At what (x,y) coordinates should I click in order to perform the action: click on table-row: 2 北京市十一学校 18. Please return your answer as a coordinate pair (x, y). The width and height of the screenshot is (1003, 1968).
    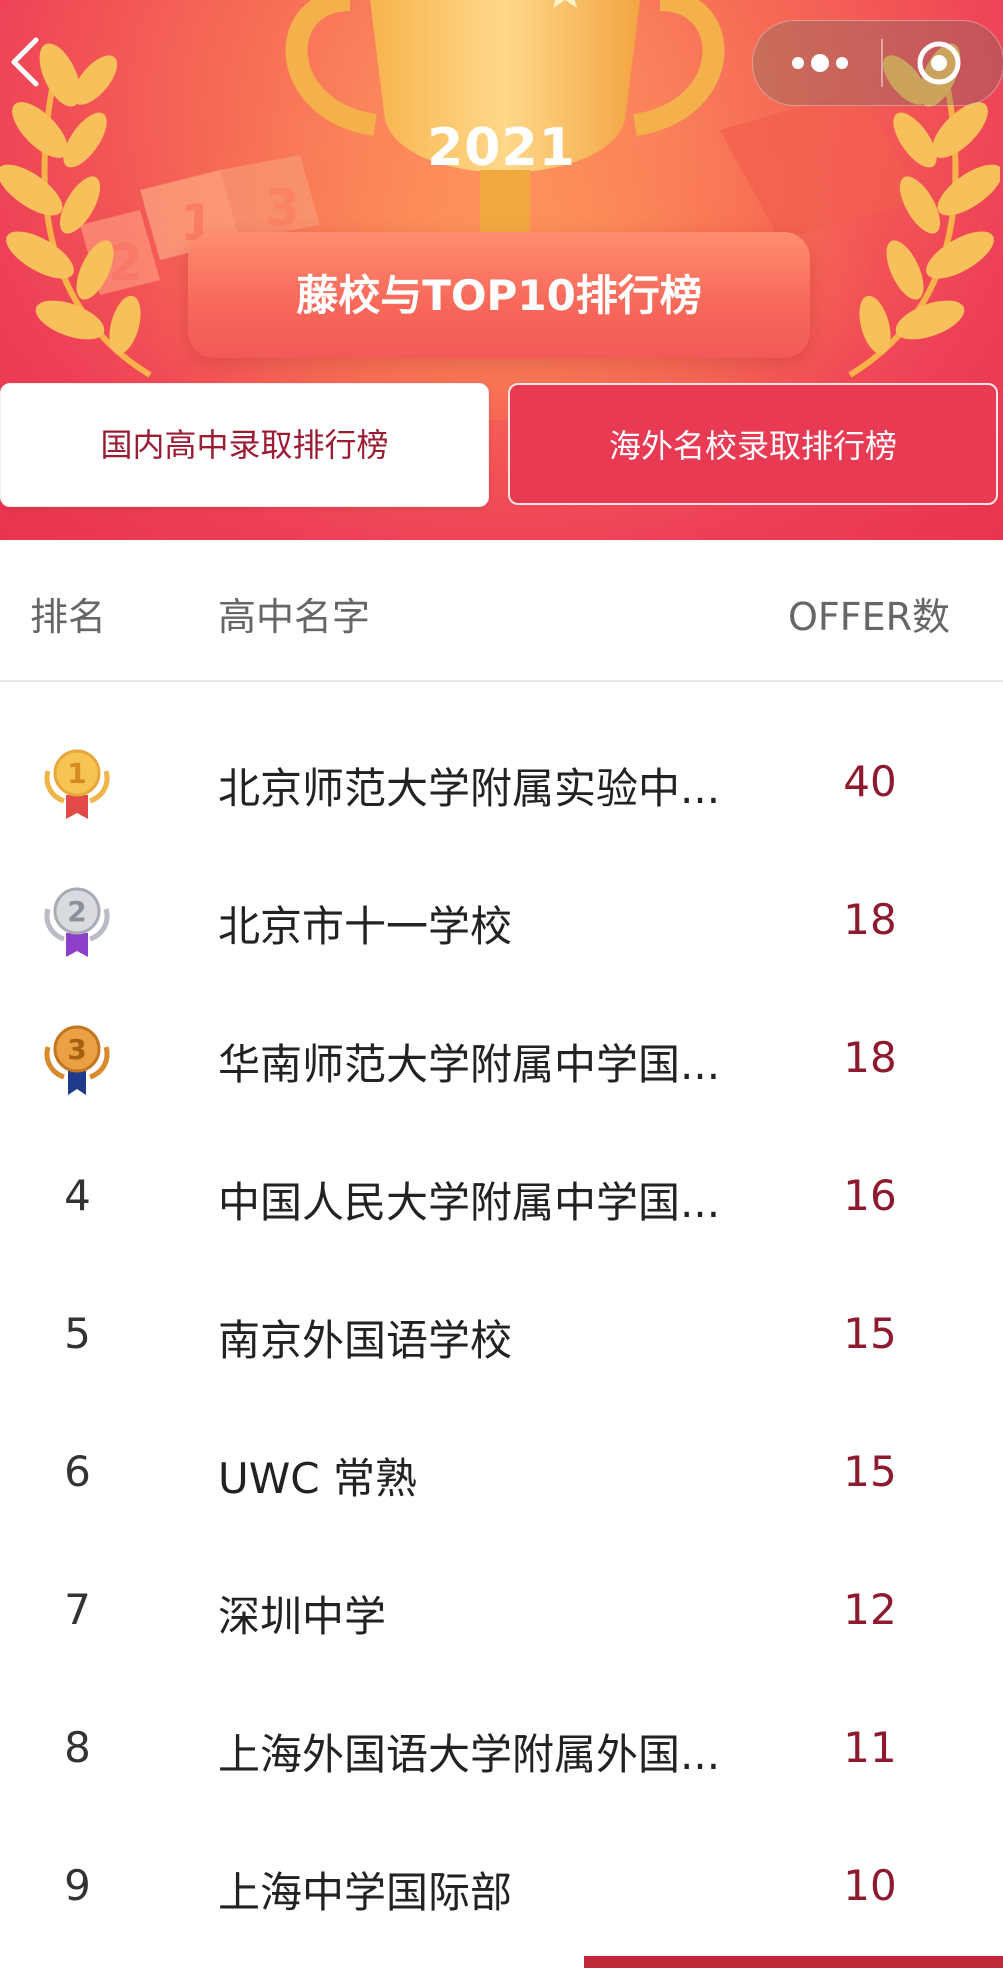
    Looking at the image, I should click on (501, 920).